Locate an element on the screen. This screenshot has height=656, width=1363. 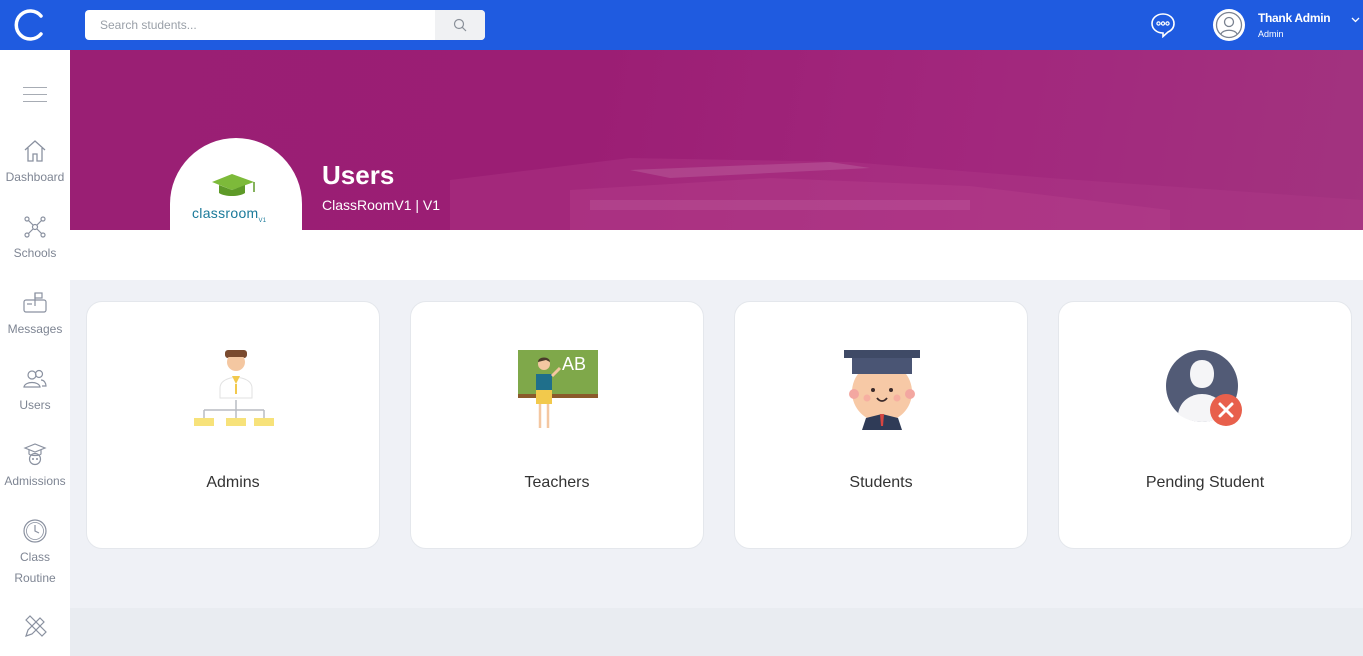
sidebar-item-admissions: Admissions is located at coordinates (35, 467).